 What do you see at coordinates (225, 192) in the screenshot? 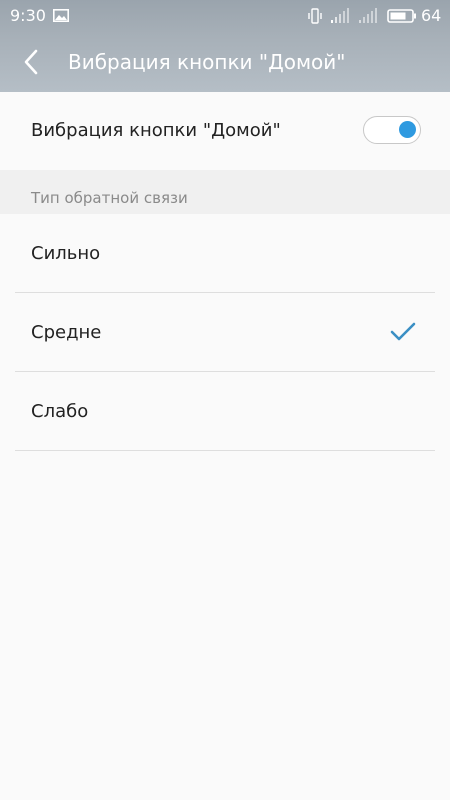
I see `section-header: Тип обратной связи` at bounding box center [225, 192].